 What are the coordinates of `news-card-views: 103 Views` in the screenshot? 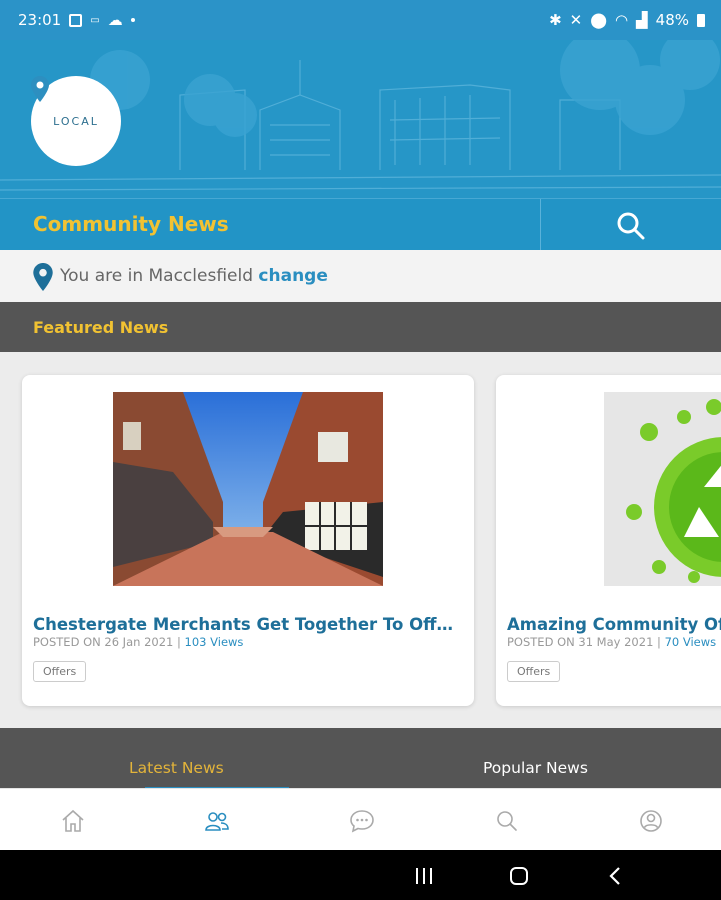 It's located at (214, 642).